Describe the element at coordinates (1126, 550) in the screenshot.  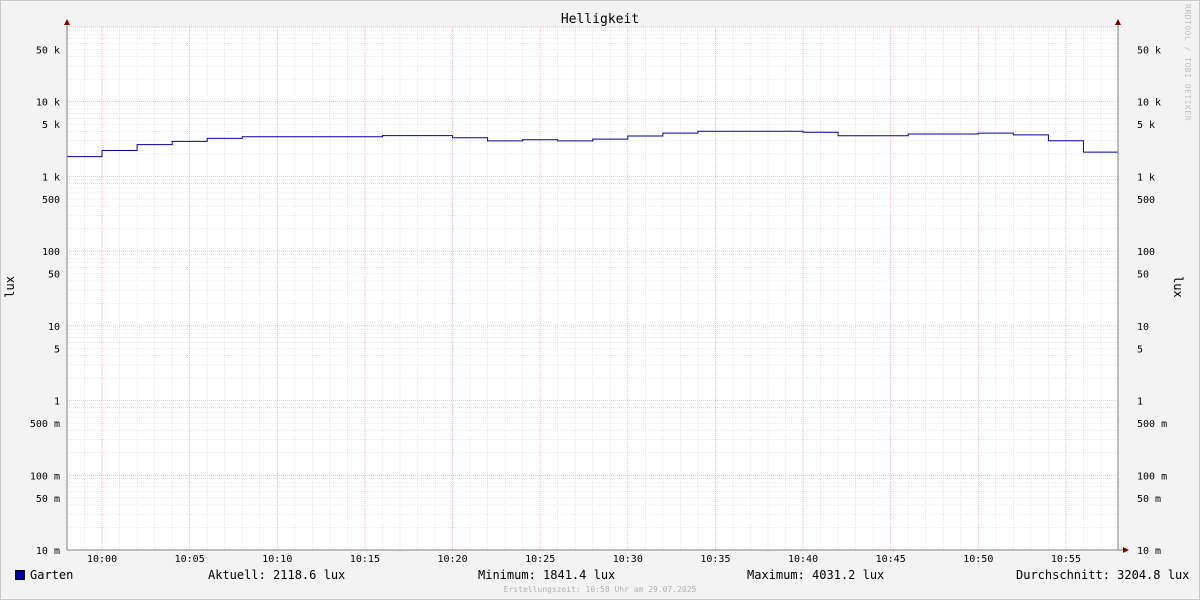
I see `x-axis-arrow` at that location.